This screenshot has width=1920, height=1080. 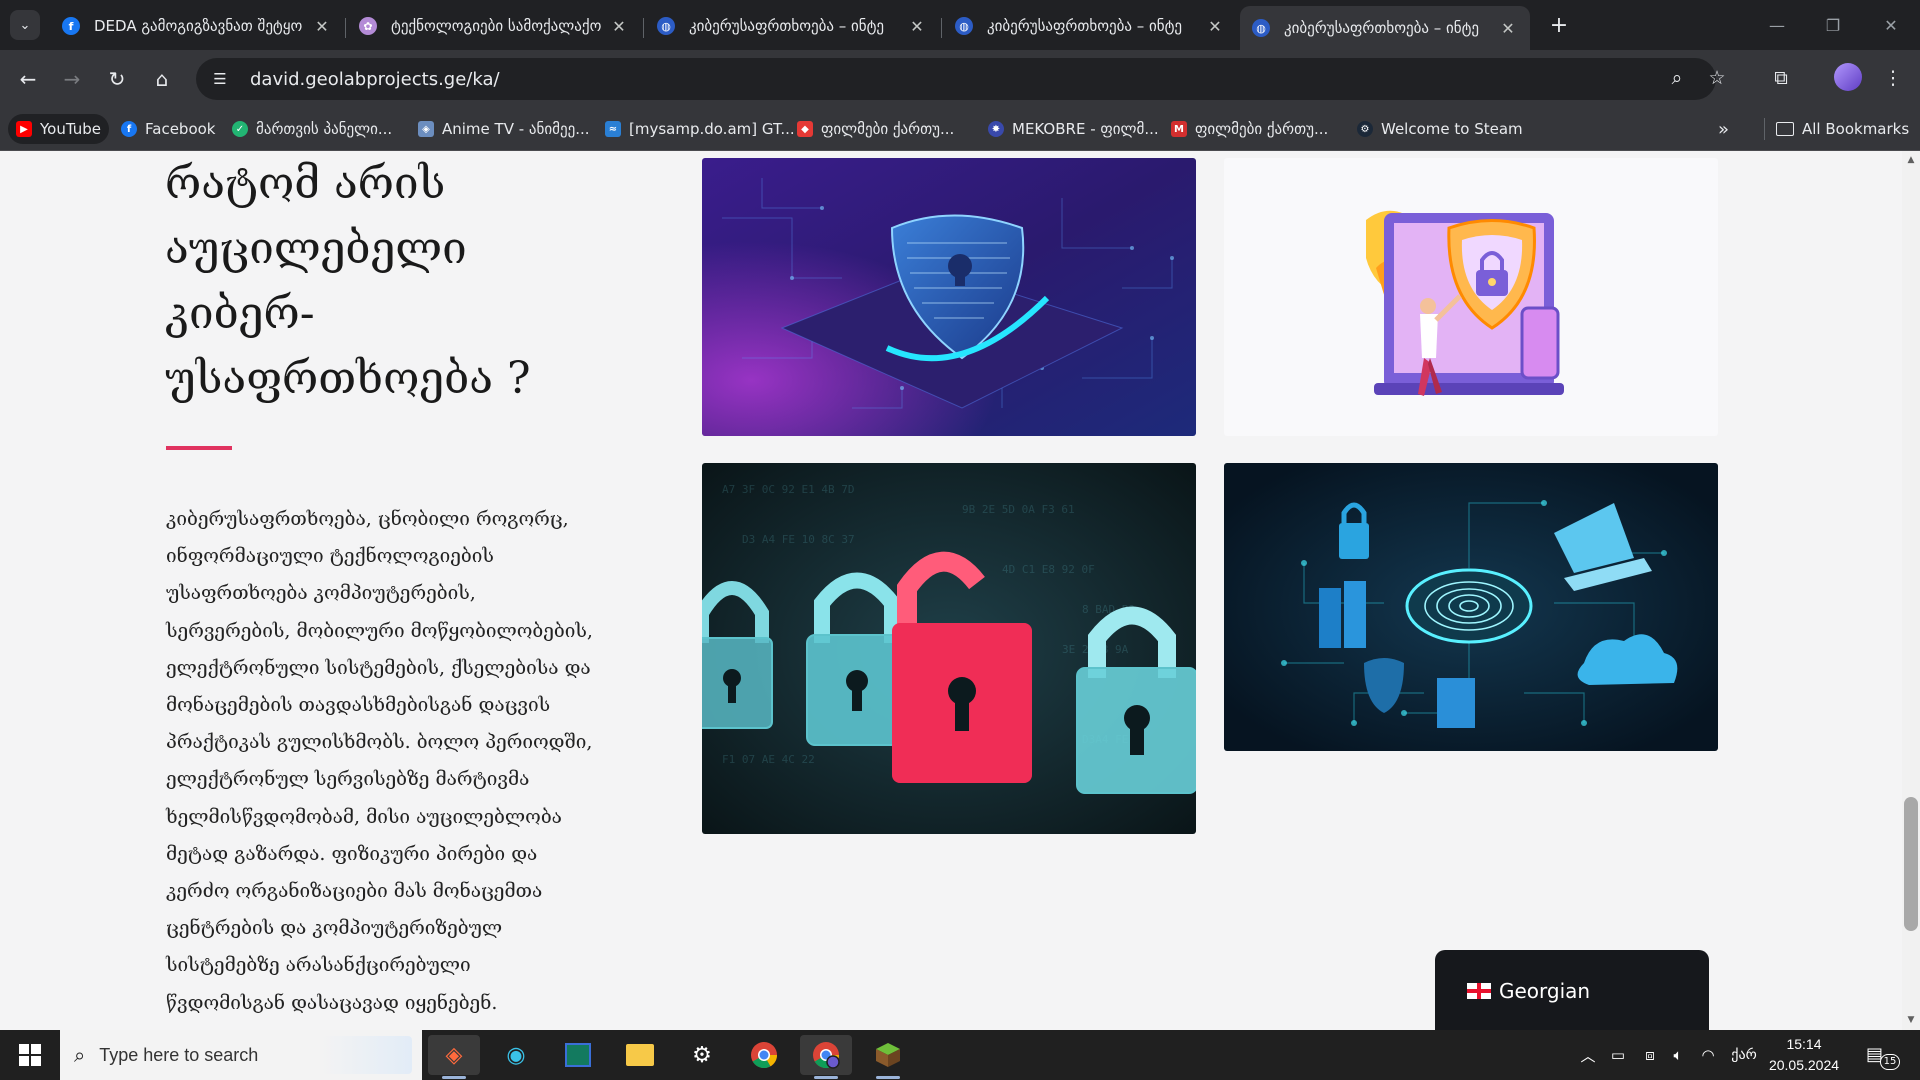 What do you see at coordinates (1911, 1020) in the screenshot?
I see `scroll-down-arrow: ▼` at bounding box center [1911, 1020].